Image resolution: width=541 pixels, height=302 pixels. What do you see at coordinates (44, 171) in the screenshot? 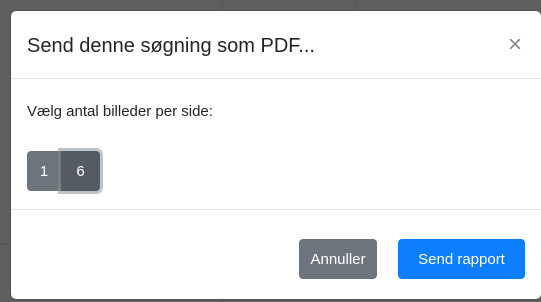
I see `option-1-button: 1` at bounding box center [44, 171].